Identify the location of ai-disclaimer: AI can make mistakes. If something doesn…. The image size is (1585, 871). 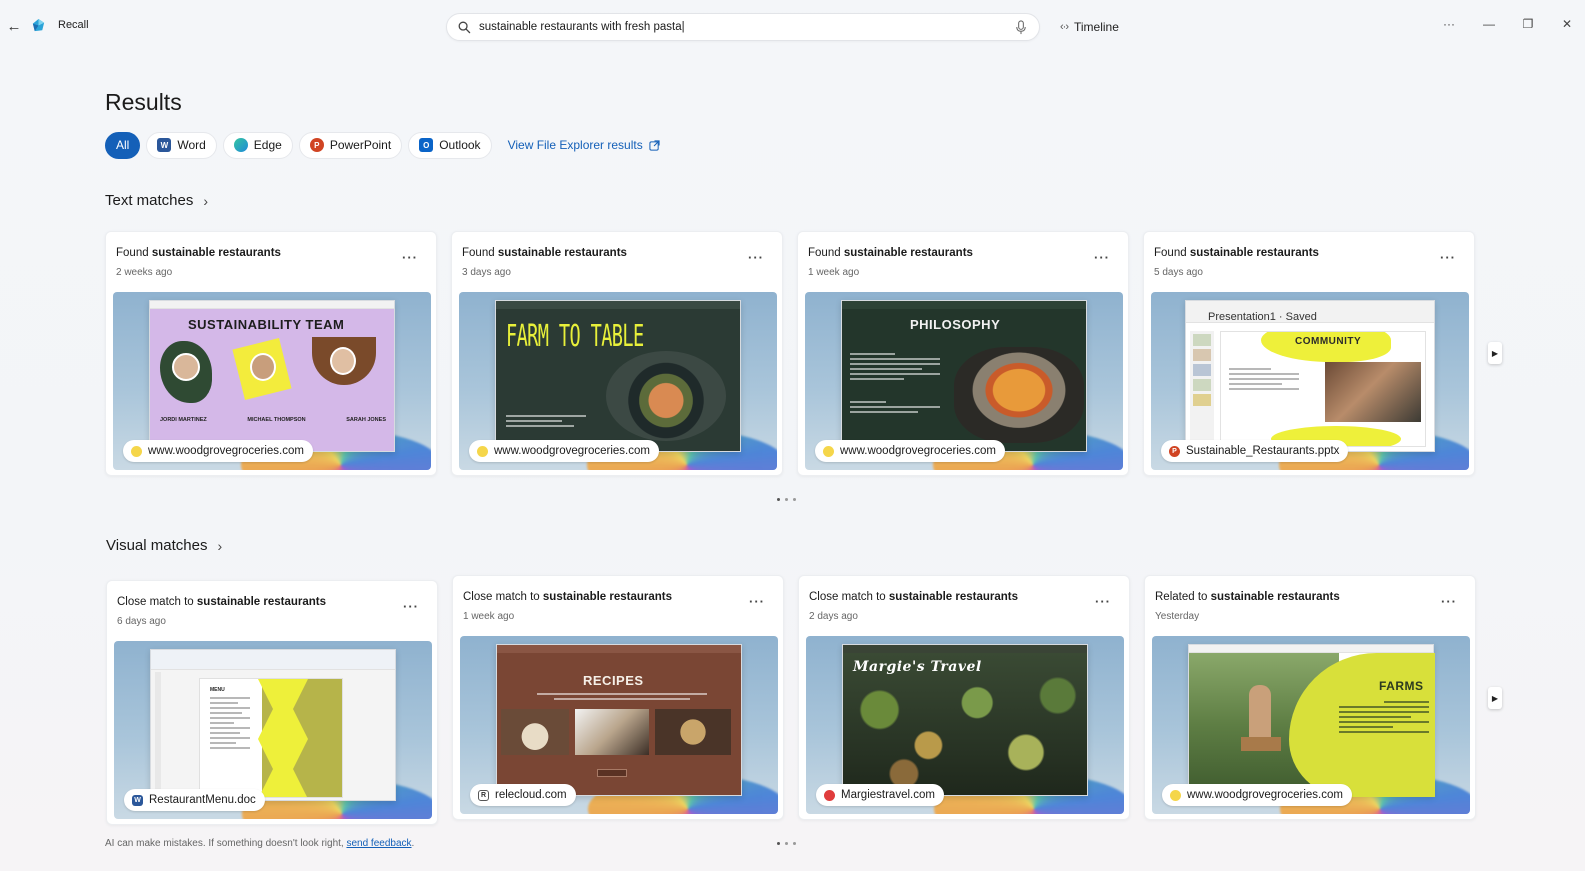
(260, 843).